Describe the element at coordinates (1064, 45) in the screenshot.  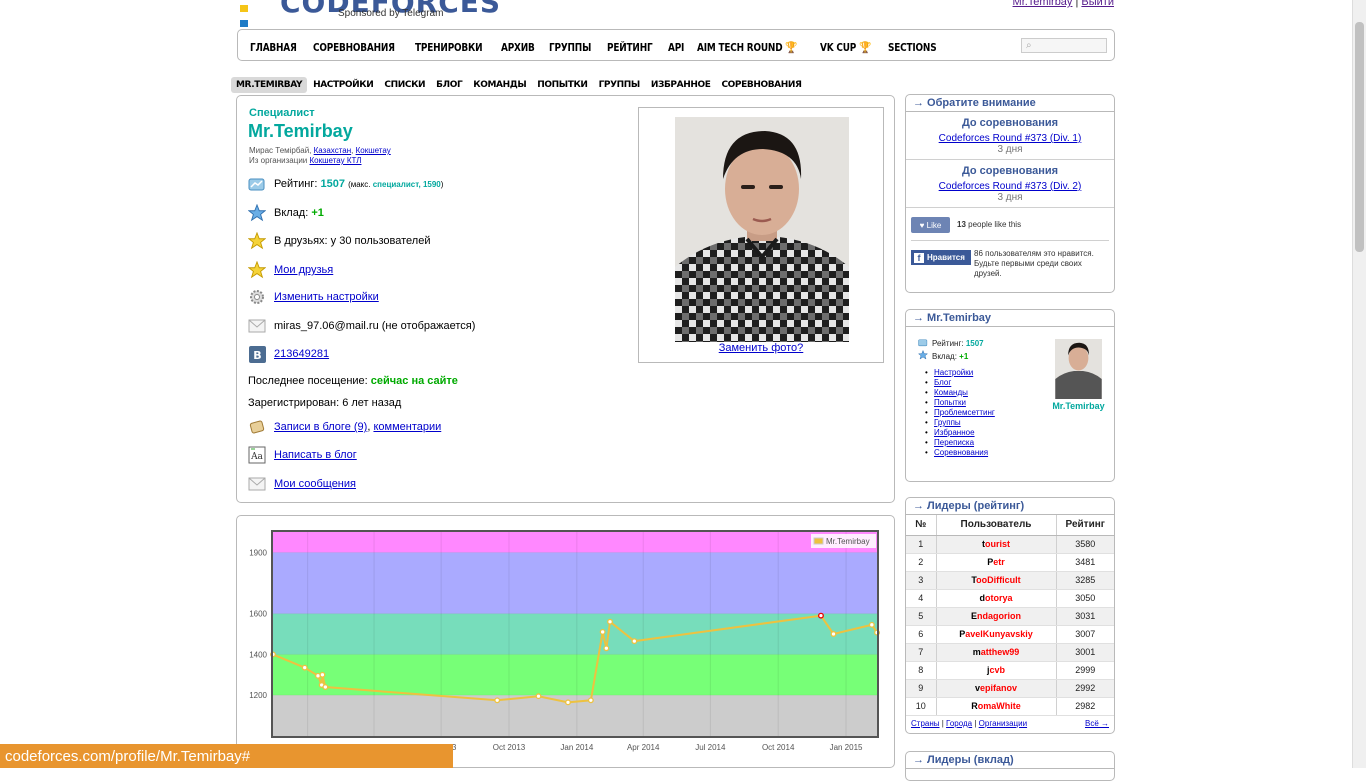
I see `search-input: ⌕` at that location.